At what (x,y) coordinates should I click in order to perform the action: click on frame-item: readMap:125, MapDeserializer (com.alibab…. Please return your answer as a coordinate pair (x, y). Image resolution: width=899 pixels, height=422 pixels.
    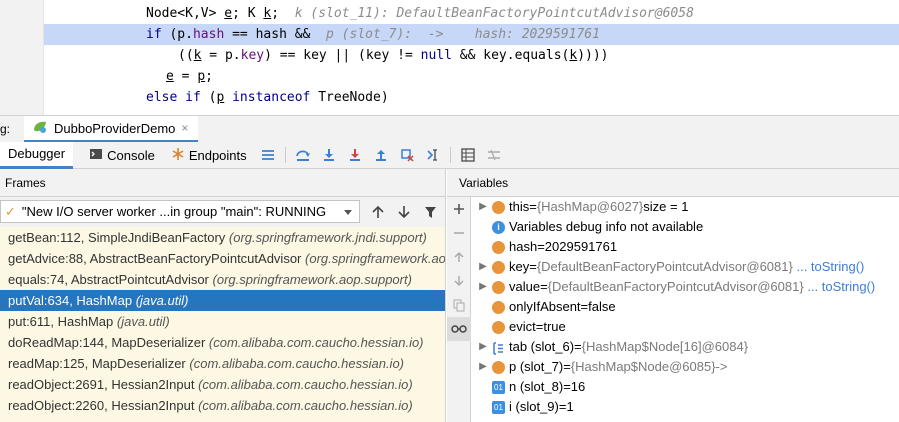
    Looking at the image, I should click on (222, 363).